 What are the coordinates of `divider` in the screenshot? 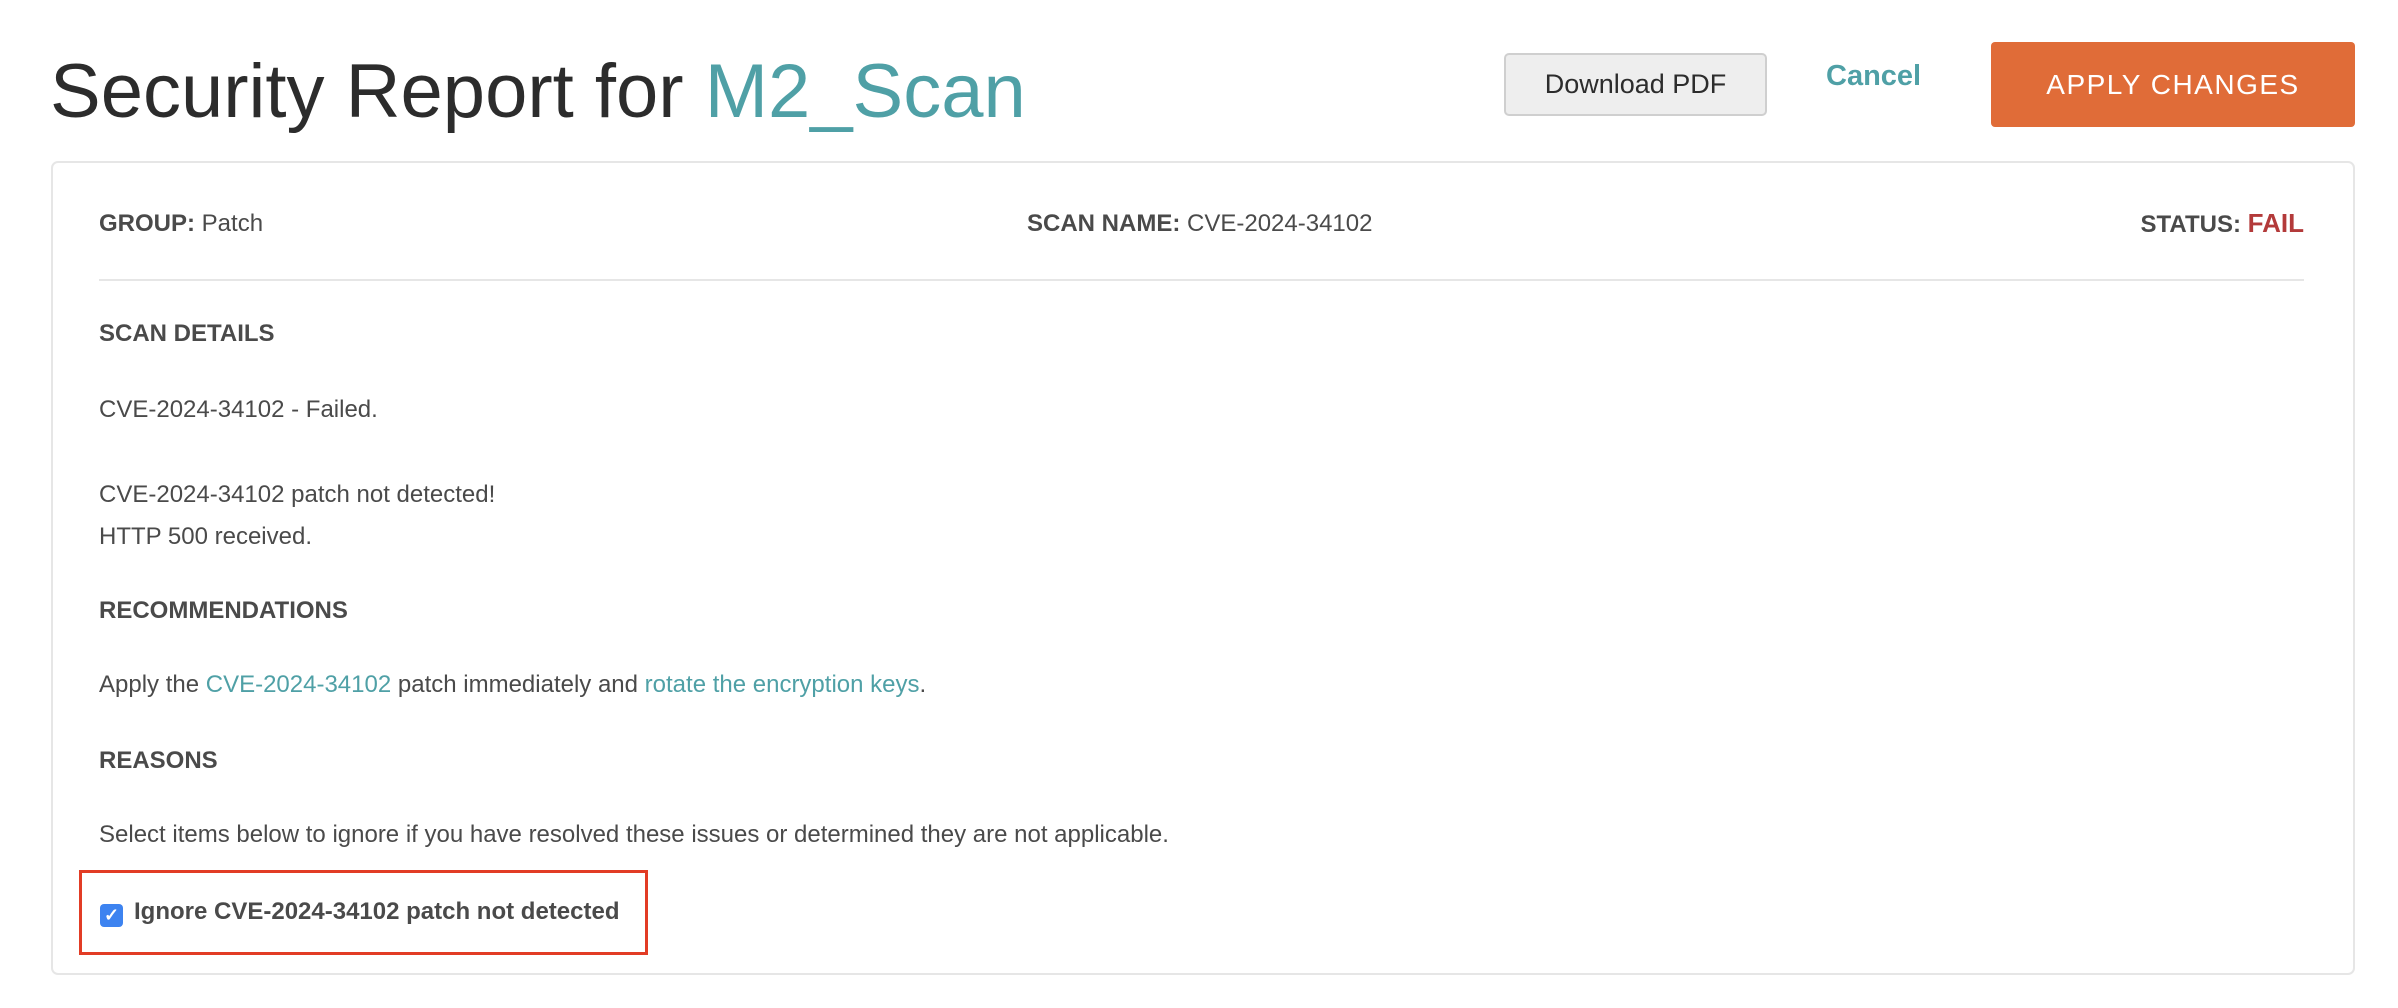 It's located at (1201, 280).